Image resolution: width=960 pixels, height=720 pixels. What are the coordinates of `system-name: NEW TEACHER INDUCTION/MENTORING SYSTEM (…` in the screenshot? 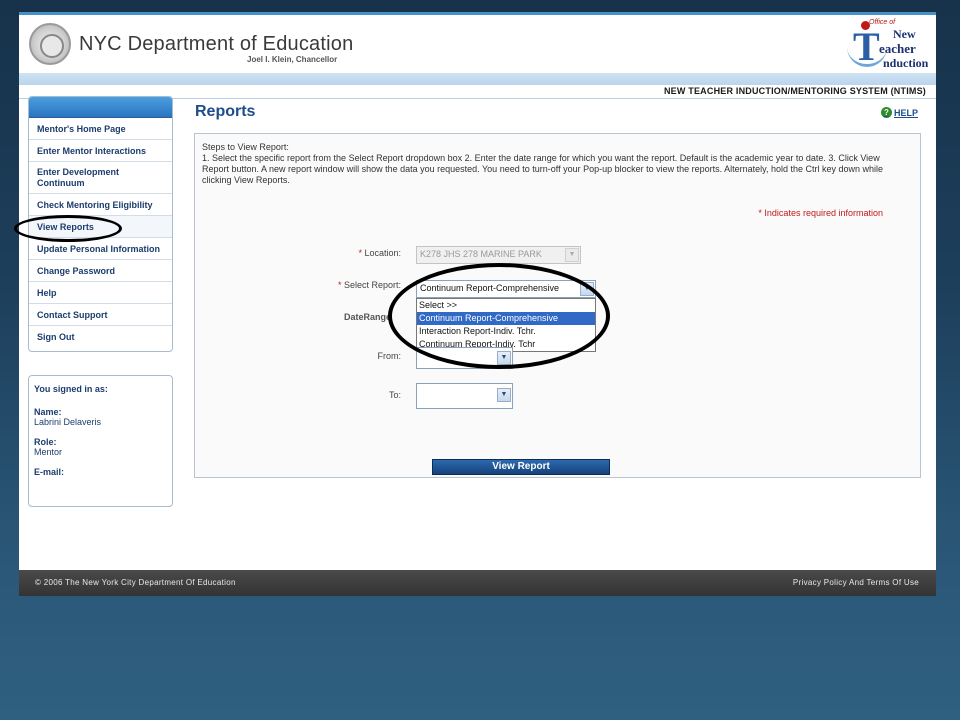 It's located at (794, 91).